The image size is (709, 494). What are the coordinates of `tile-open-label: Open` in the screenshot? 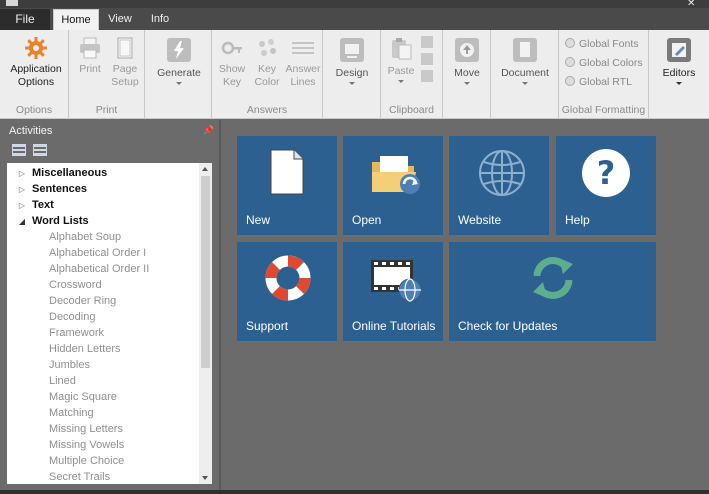 It's located at (367, 220).